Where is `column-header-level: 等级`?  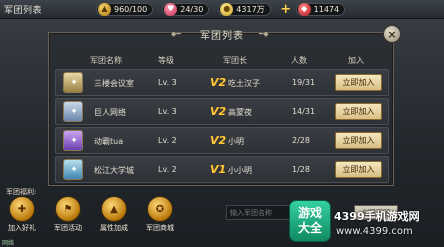
column-header-level: 等级 is located at coordinates (166, 60).